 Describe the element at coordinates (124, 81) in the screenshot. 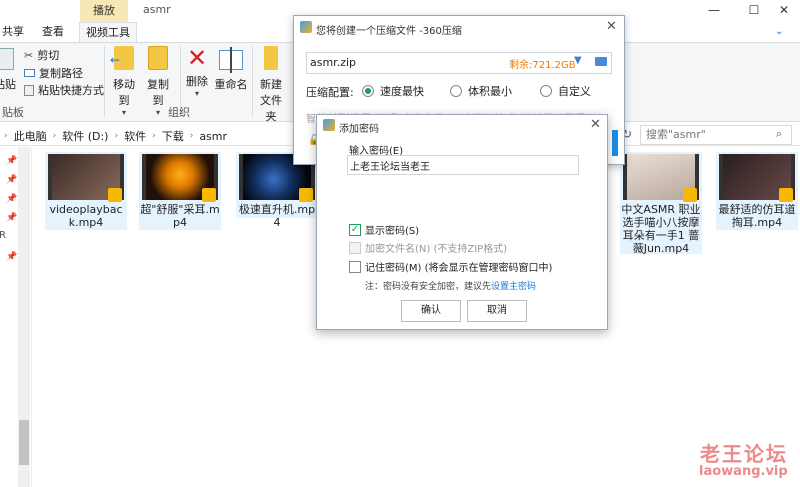

I see `move-to-button: ← 移动到 ▾` at that location.